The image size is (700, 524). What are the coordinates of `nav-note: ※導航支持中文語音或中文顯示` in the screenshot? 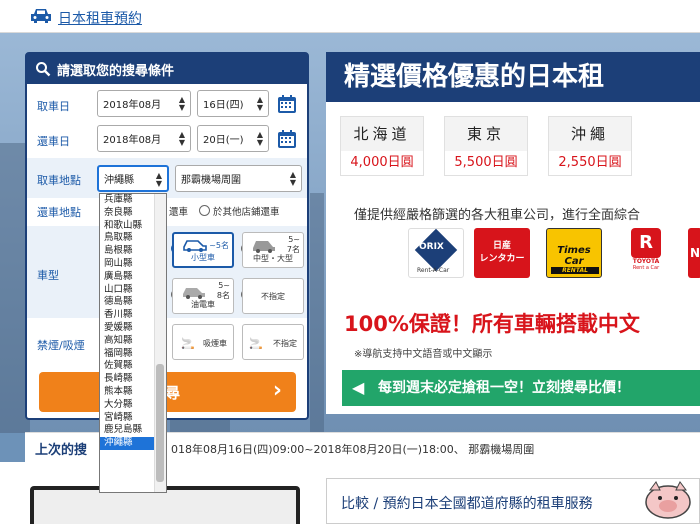 It's located at (423, 354).